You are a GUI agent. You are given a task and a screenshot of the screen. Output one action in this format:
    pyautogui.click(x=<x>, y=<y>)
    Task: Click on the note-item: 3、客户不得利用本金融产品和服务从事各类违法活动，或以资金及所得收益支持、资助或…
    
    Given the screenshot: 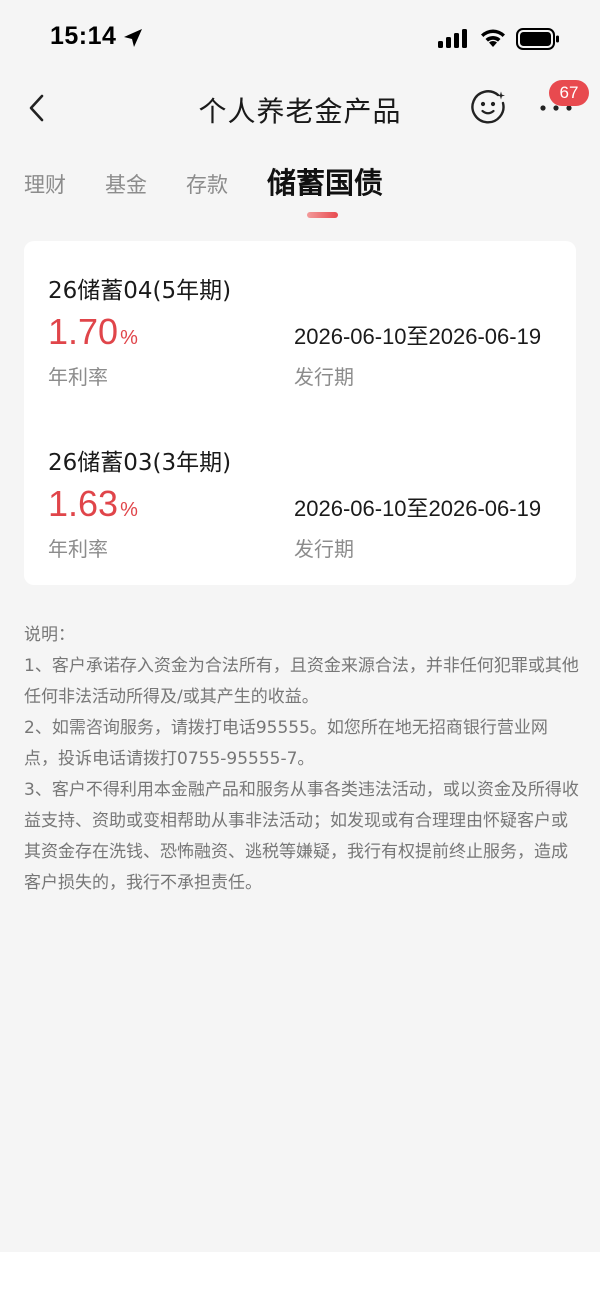 What is the action you would take?
    pyautogui.click(x=301, y=836)
    